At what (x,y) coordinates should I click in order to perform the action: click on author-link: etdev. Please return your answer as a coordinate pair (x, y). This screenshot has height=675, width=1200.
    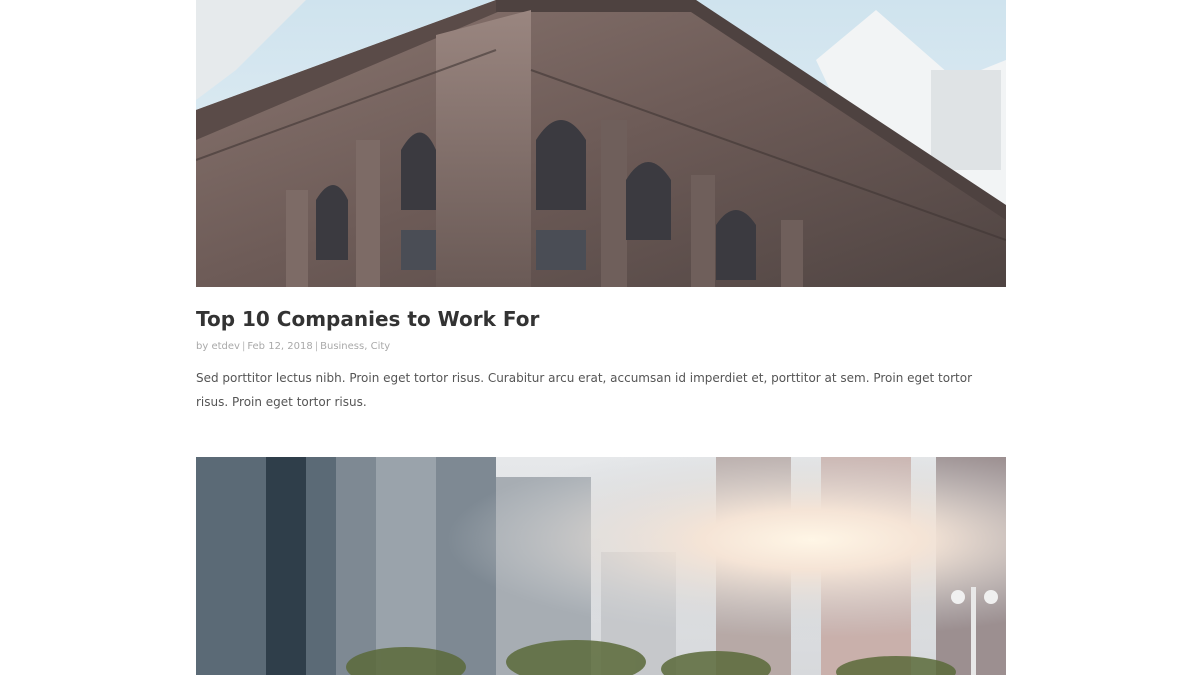
    Looking at the image, I should click on (225, 346).